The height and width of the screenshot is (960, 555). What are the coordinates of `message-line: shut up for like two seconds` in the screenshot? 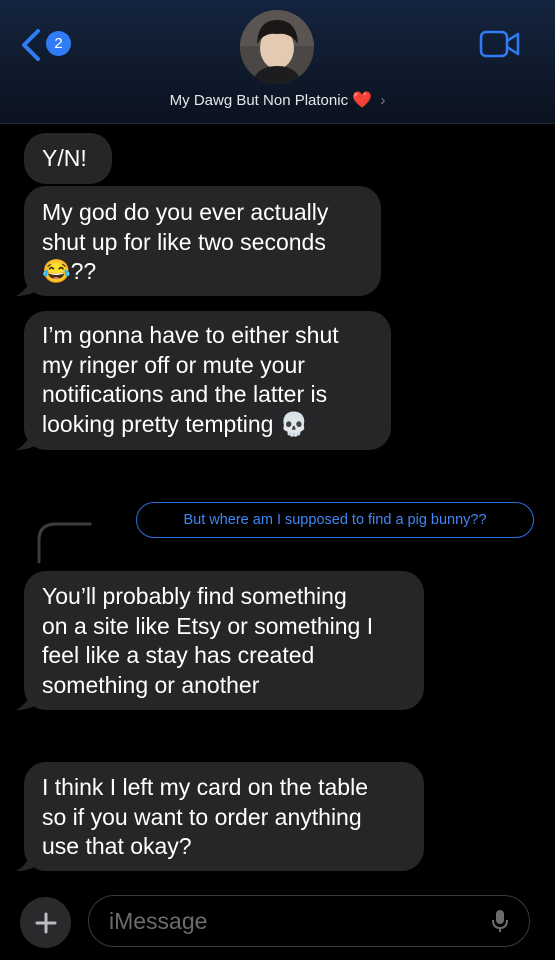 It's located at (184, 241).